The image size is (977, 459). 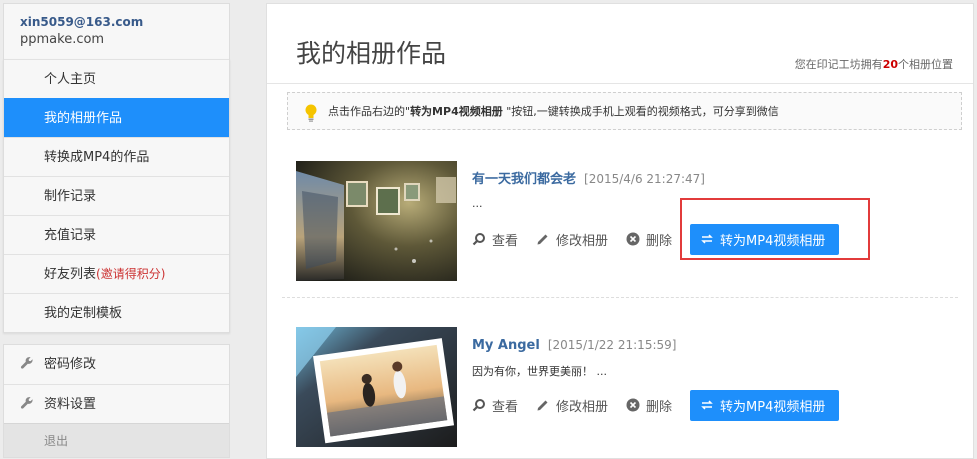 I want to click on highlight-box, so click(x=775, y=229).